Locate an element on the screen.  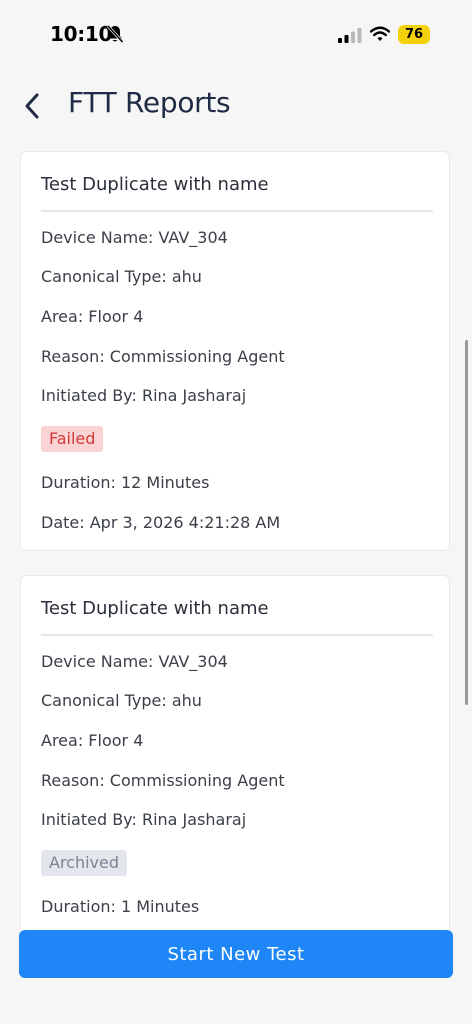
bell-off-icon is located at coordinates (115, 34).